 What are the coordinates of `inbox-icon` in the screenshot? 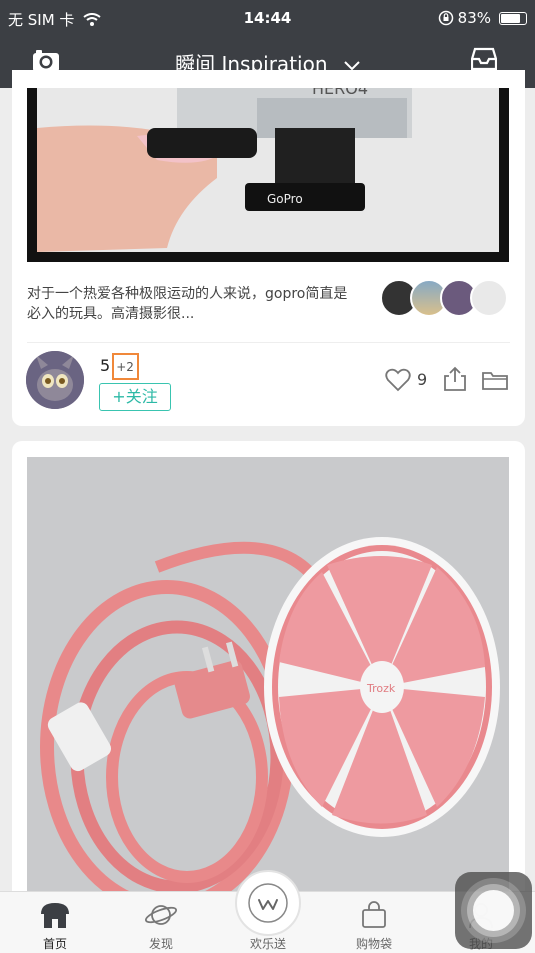 It's located at (484, 59).